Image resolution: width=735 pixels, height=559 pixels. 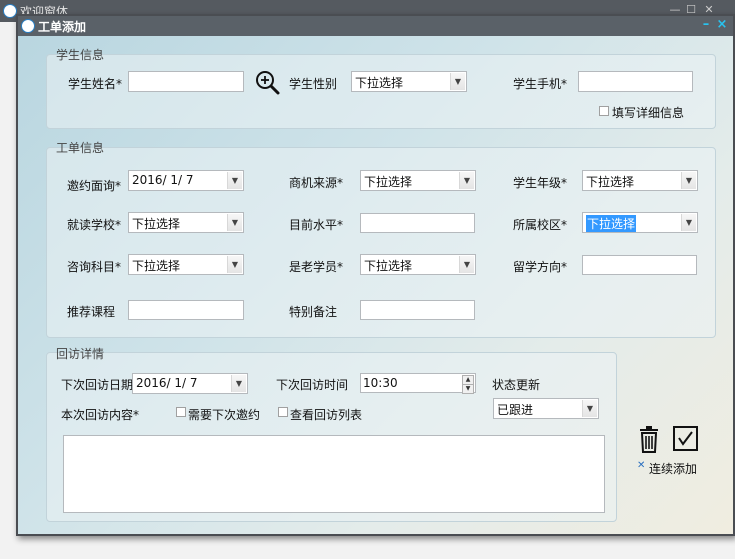 I want to click on spin-down-icon: ▼, so click(x=468, y=389).